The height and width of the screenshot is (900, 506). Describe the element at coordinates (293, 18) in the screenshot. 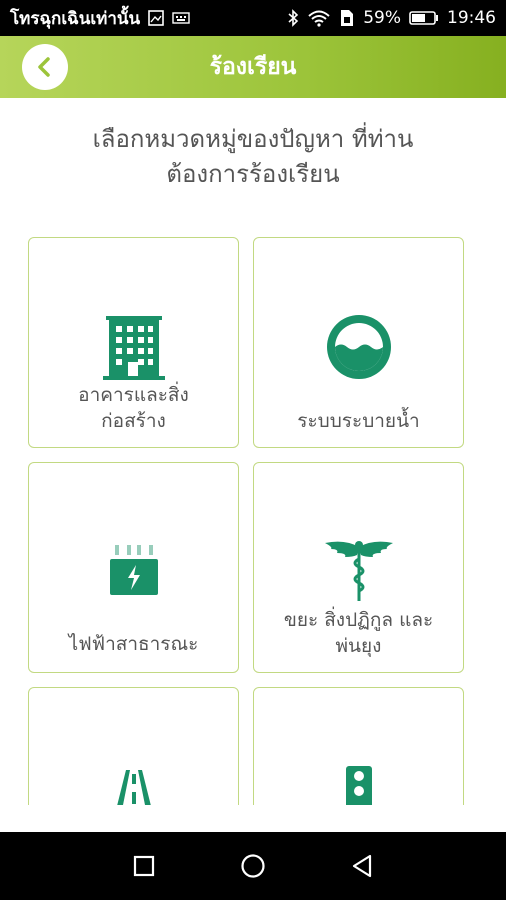

I see `bluetooth-icon` at that location.